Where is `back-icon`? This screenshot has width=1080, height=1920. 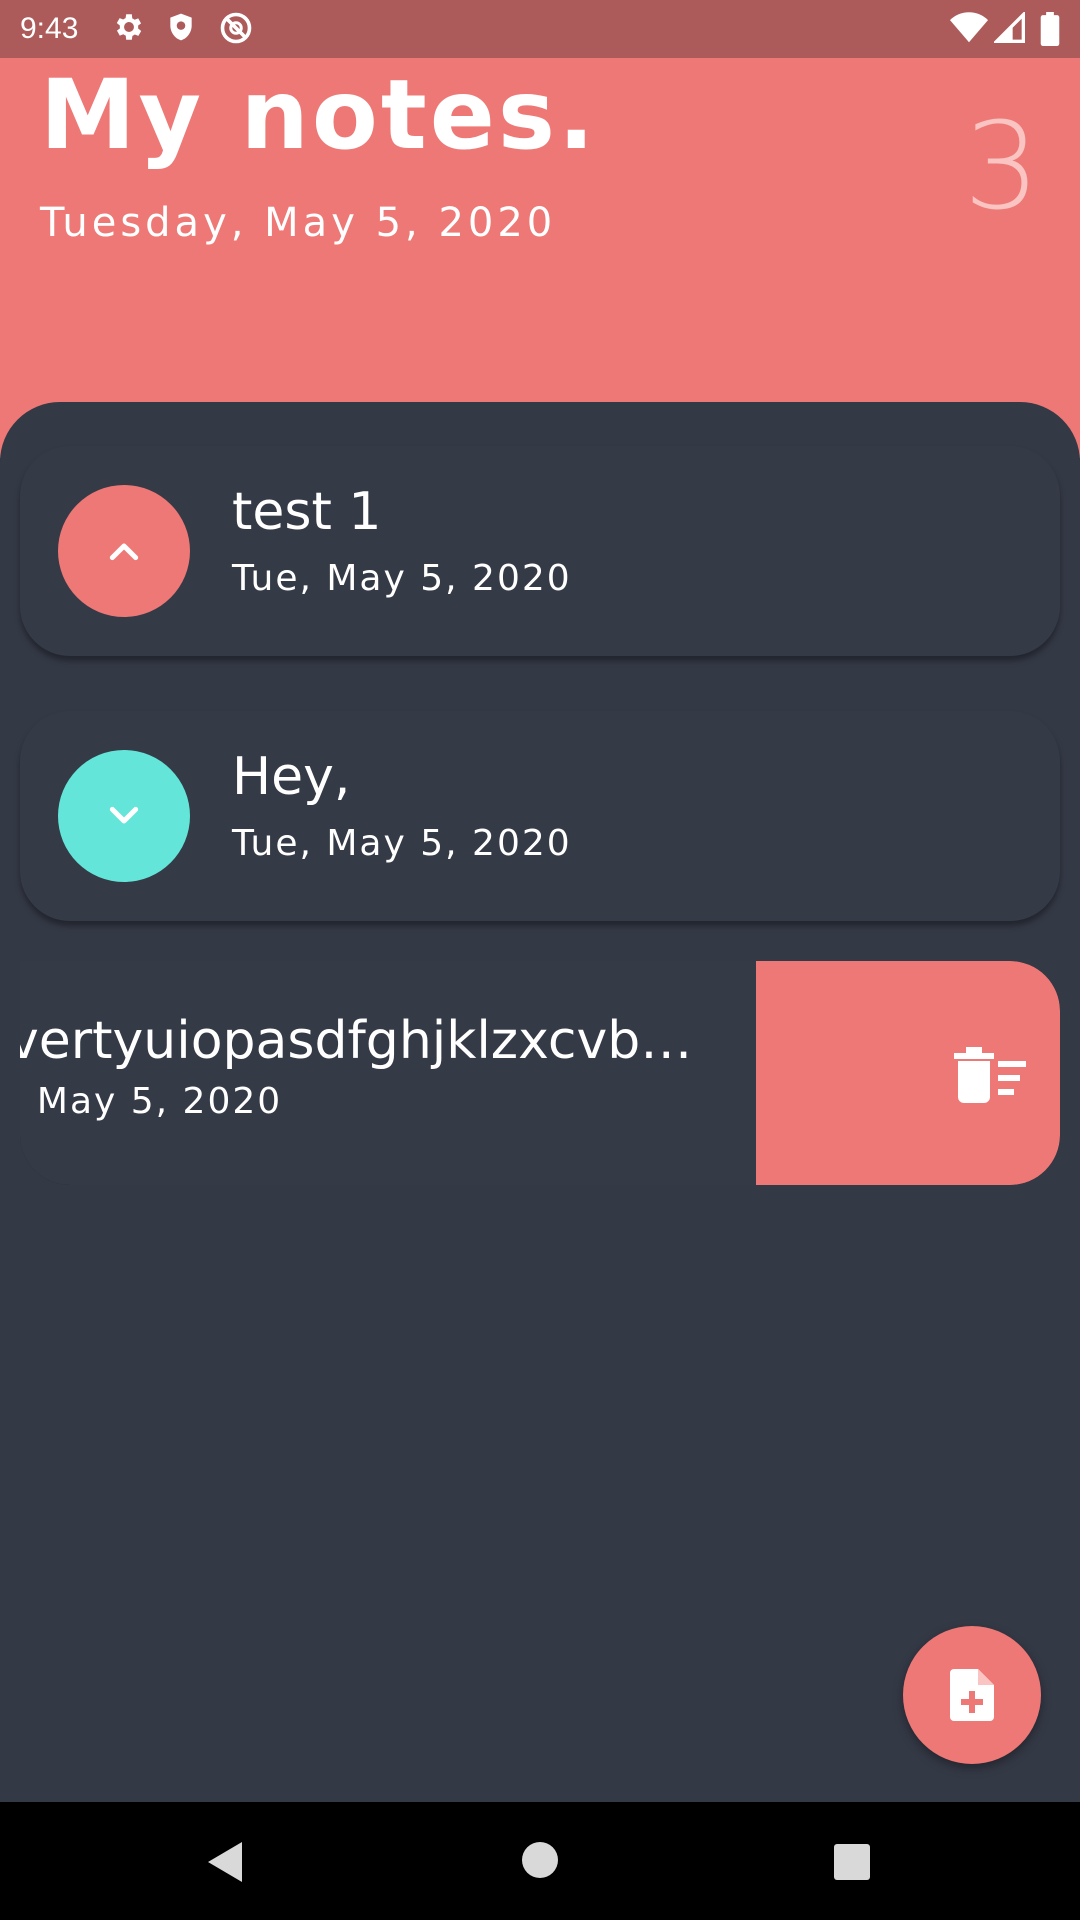 back-icon is located at coordinates (226, 1864).